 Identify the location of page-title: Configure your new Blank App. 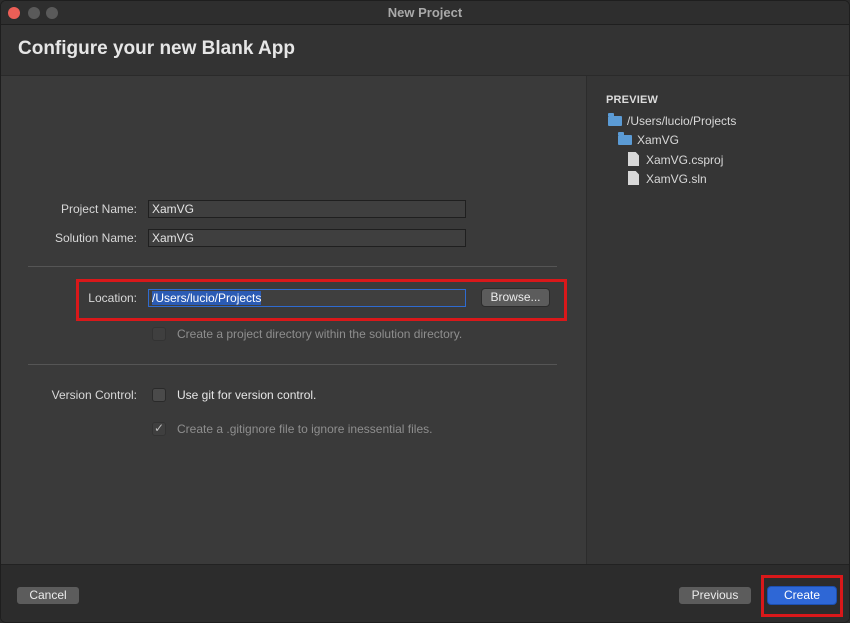
(156, 48).